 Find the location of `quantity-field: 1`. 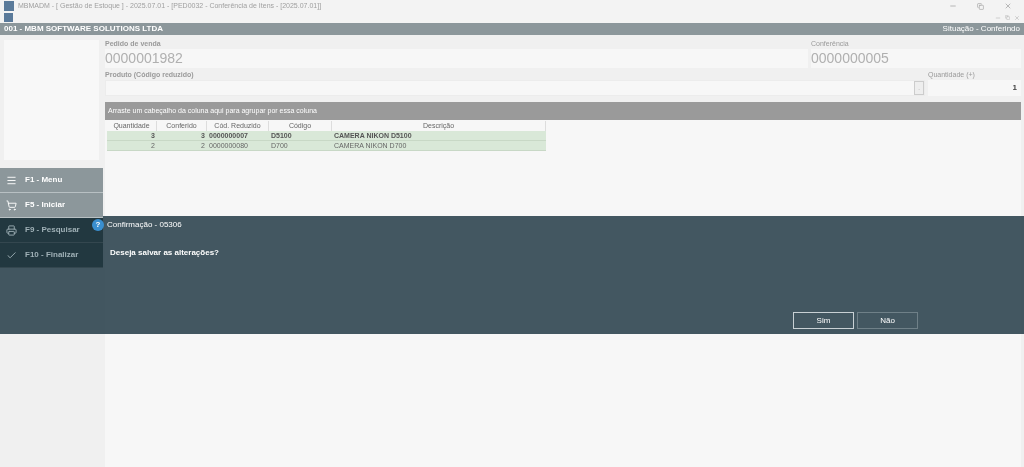

quantity-field: 1 is located at coordinates (974, 88).